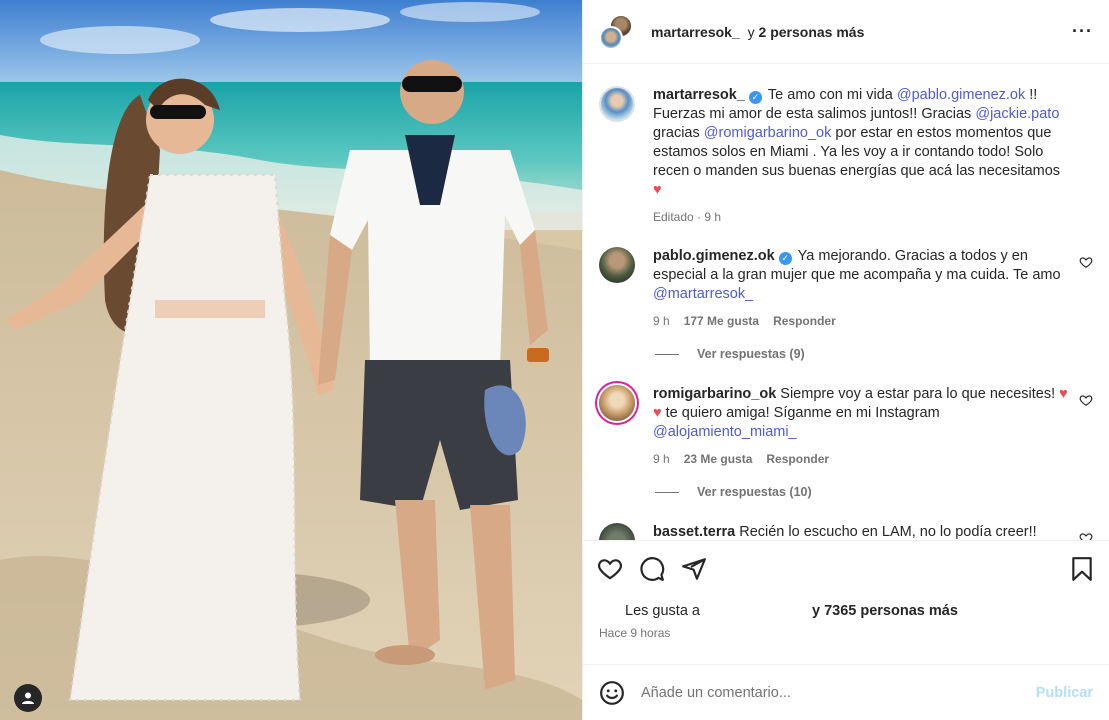 This screenshot has width=1109, height=720. Describe the element at coordinates (662, 611) in the screenshot. I see `likes-prefix: Les gusta a` at that location.